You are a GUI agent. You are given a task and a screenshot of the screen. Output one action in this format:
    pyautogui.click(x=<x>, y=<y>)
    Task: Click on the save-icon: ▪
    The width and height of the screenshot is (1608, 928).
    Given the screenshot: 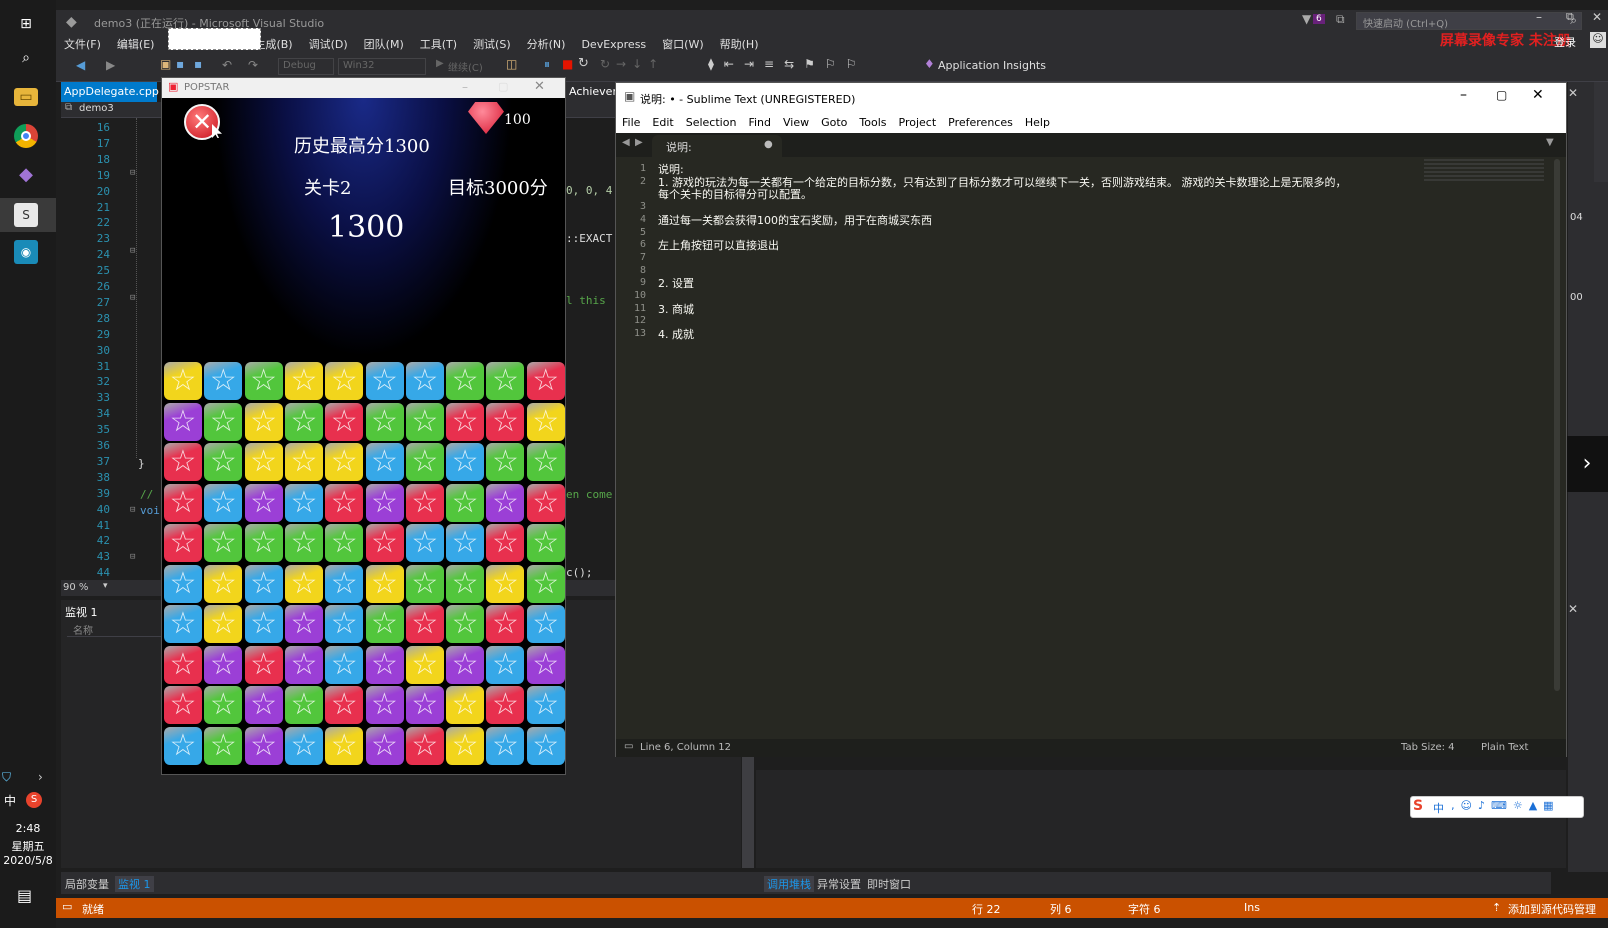 What is the action you would take?
    pyautogui.click(x=180, y=64)
    